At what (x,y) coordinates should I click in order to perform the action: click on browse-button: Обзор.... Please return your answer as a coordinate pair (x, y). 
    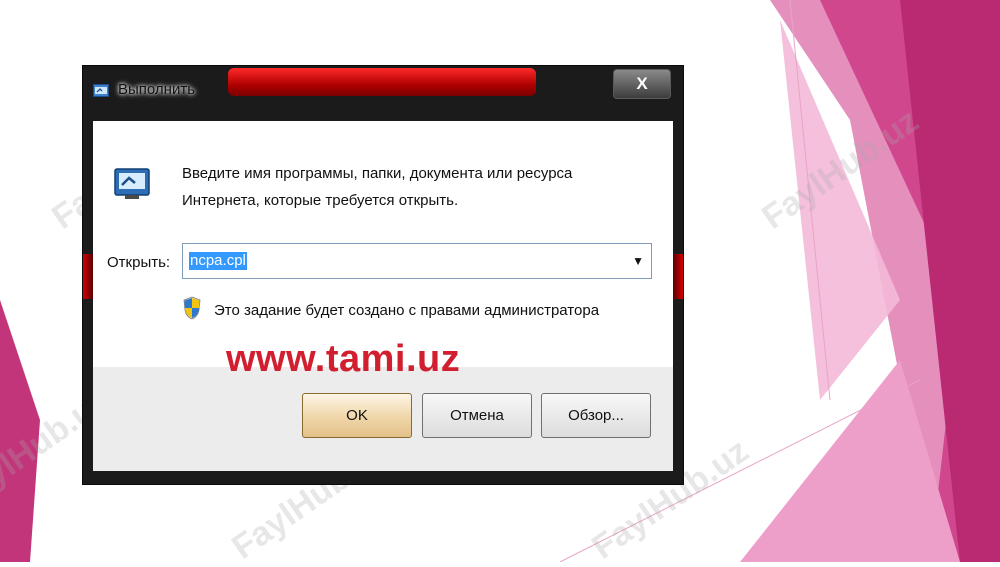
    Looking at the image, I should click on (596, 415).